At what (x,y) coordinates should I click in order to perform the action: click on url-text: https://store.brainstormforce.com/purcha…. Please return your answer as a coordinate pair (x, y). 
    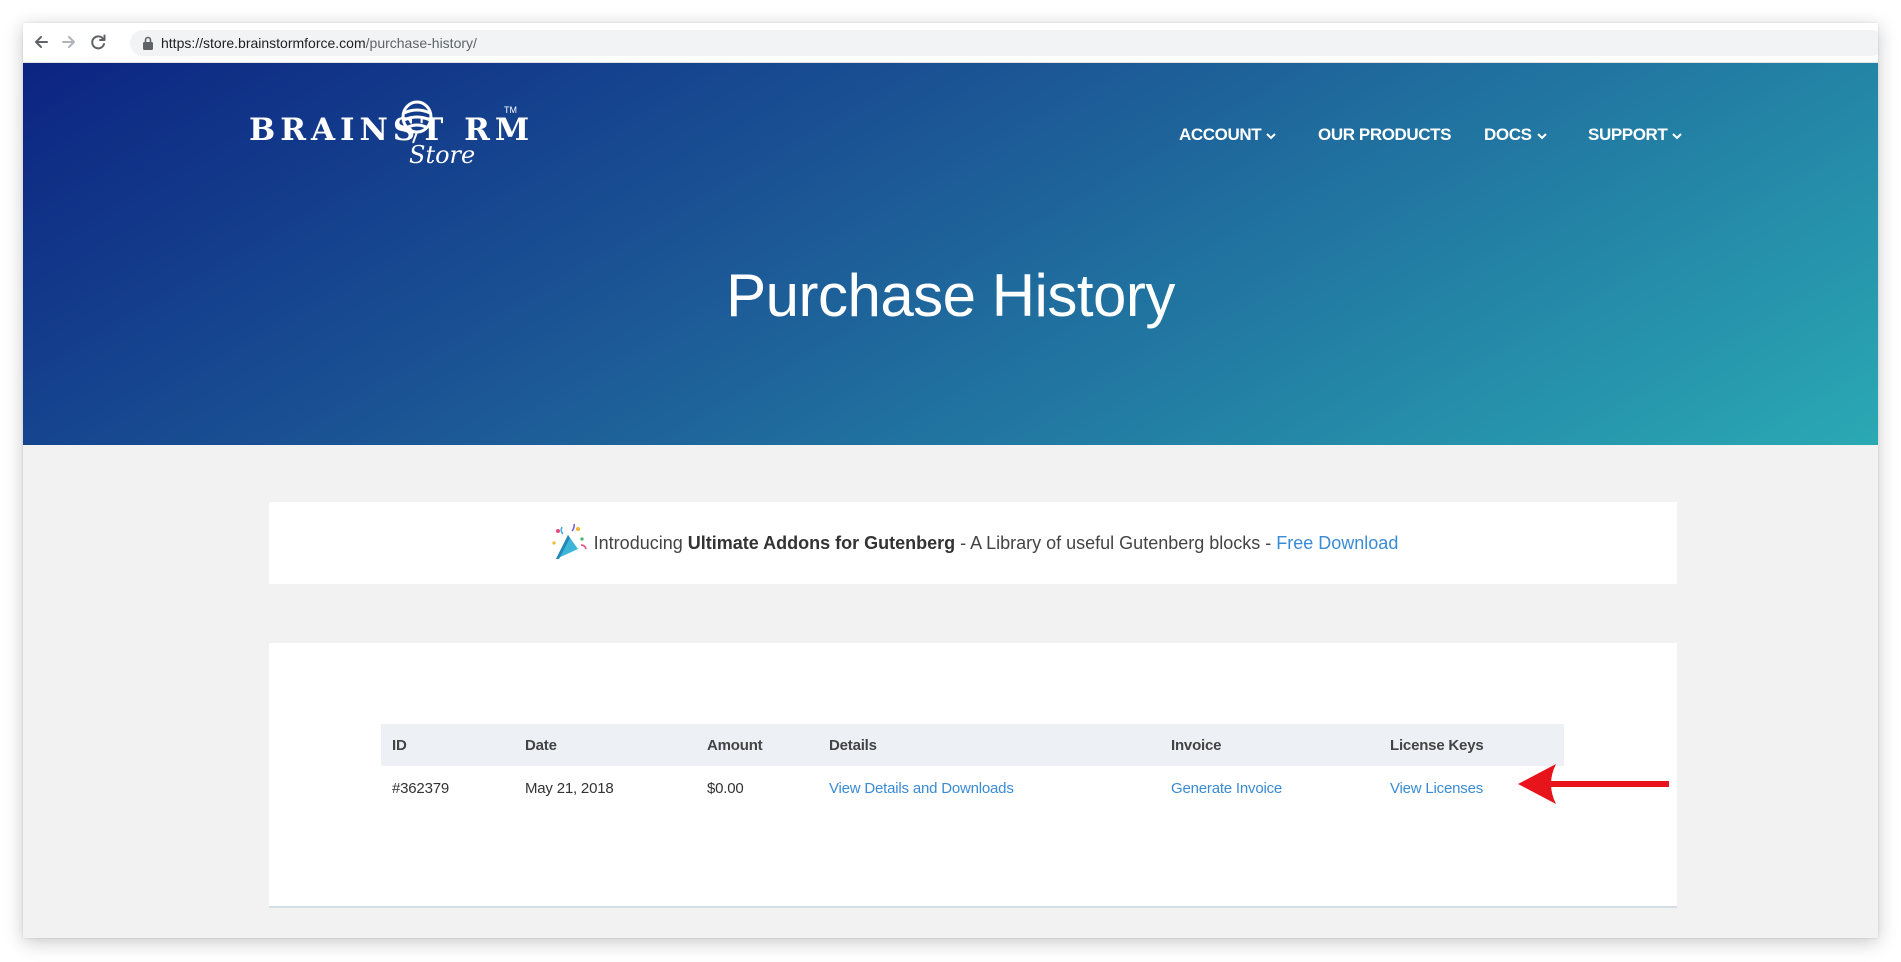
    Looking at the image, I should click on (319, 43).